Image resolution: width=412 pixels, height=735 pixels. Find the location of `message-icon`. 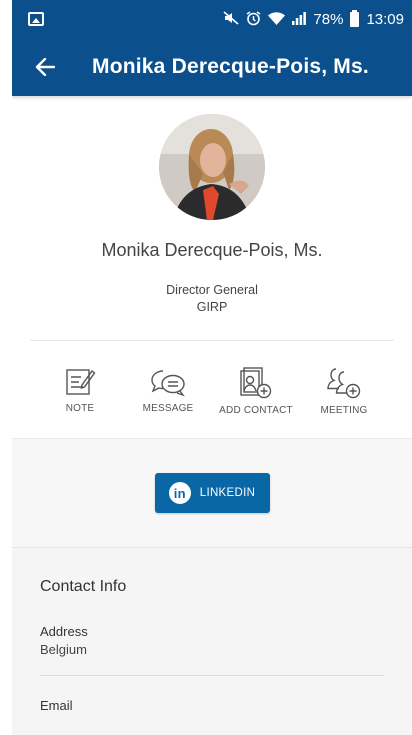

message-icon is located at coordinates (168, 381).